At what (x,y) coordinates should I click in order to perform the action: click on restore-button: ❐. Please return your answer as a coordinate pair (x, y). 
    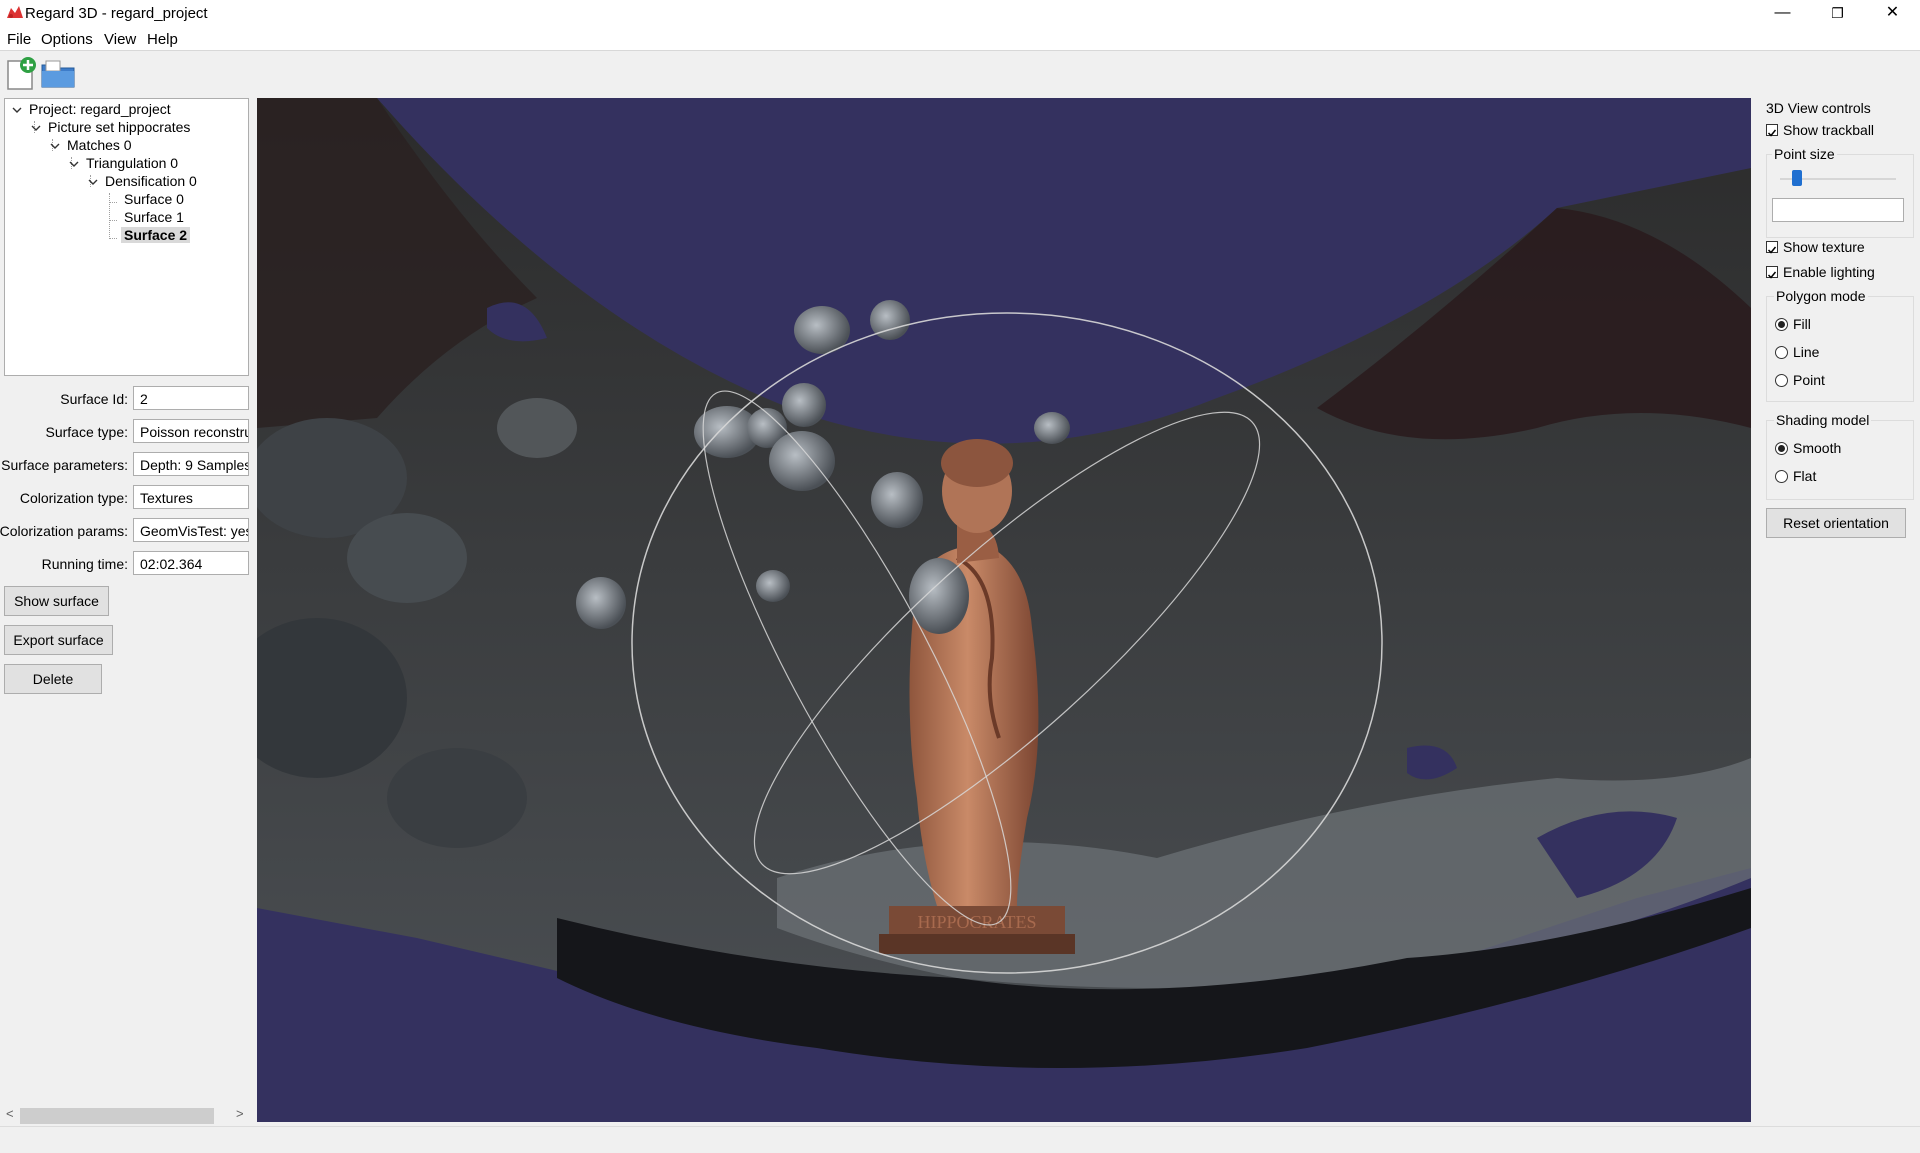
    Looking at the image, I should click on (1837, 14).